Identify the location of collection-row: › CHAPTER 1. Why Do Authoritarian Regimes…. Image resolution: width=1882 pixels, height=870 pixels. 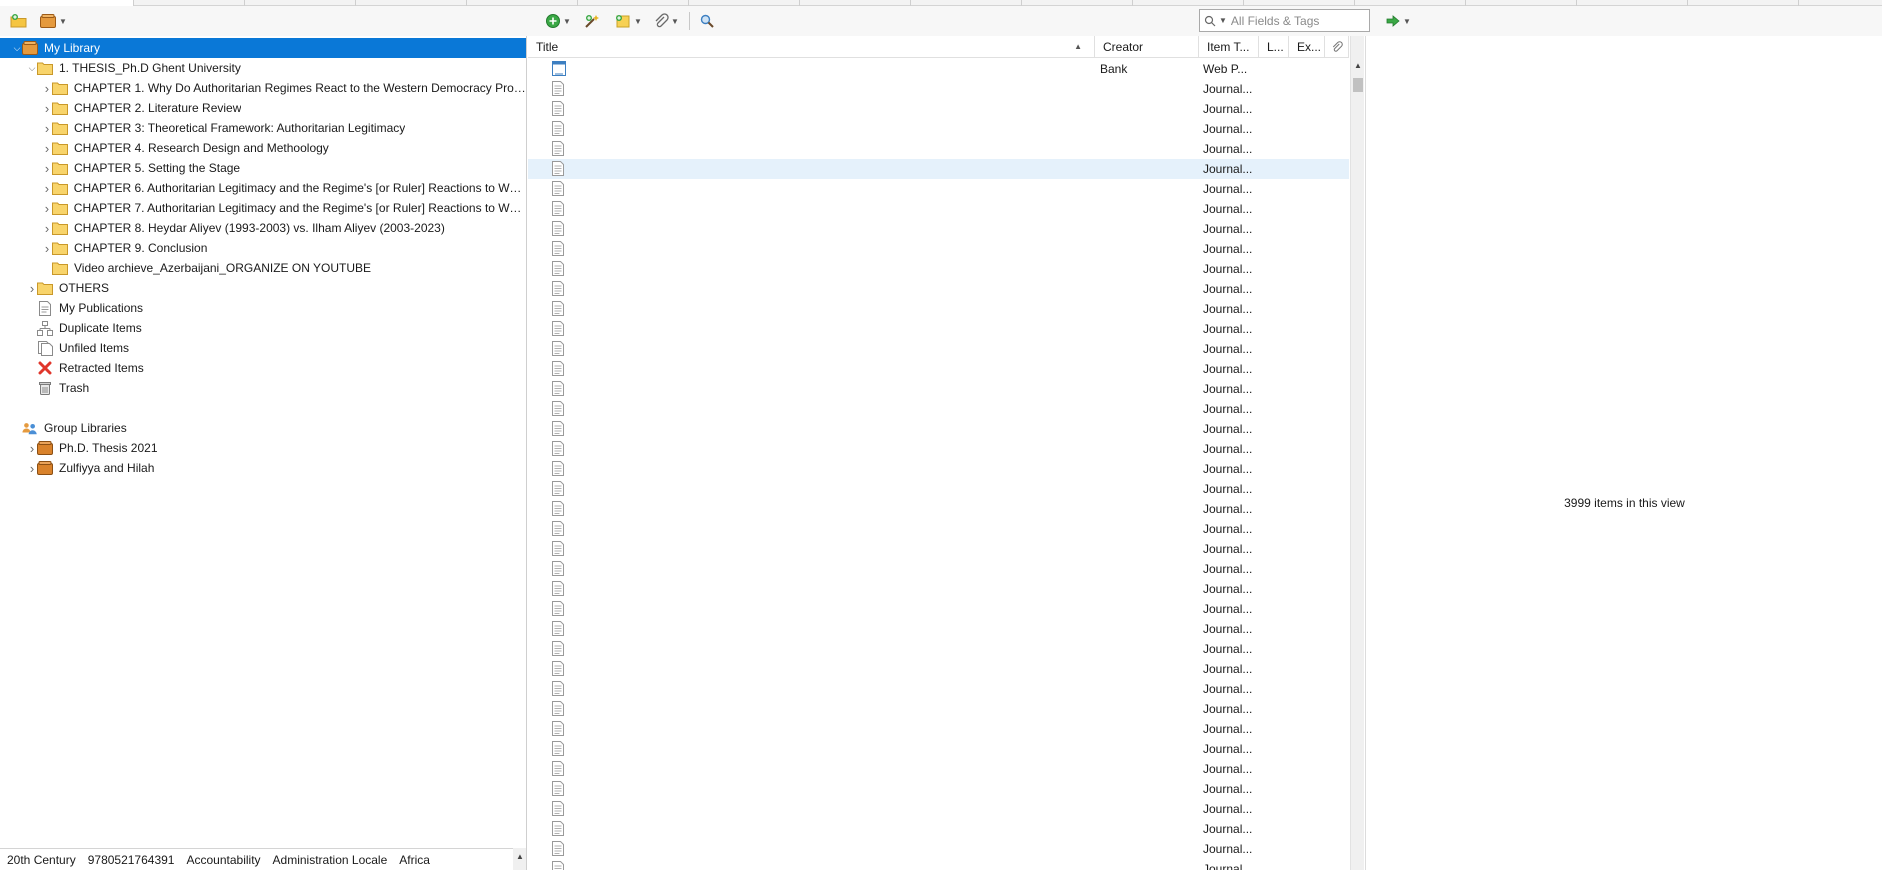
(263, 88).